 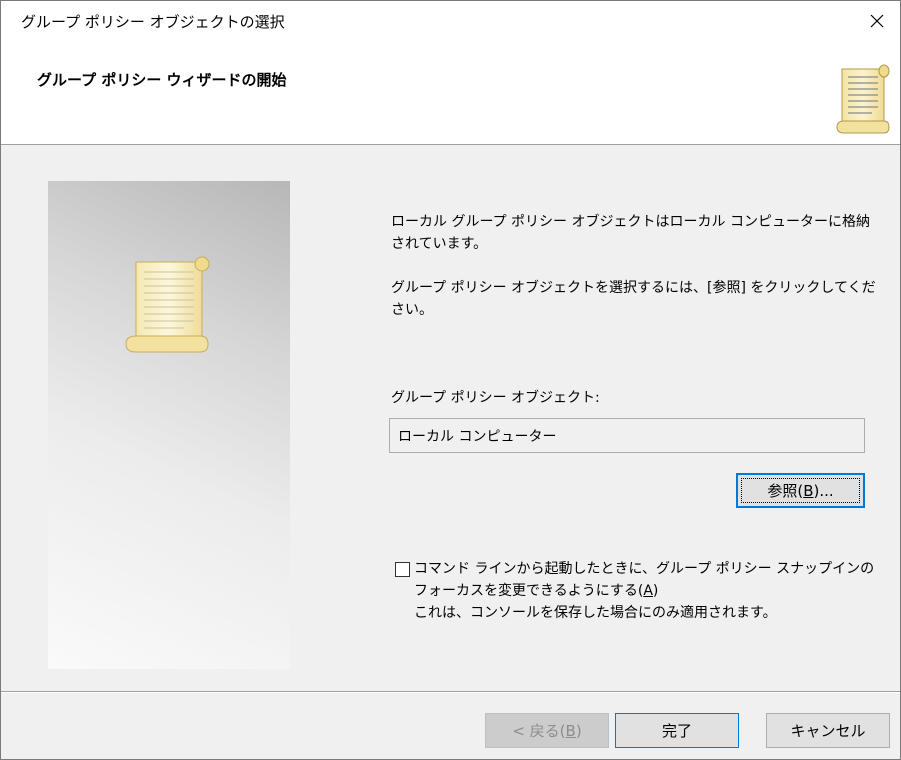 I want to click on cancel-button: キャンセル, so click(x=828, y=730).